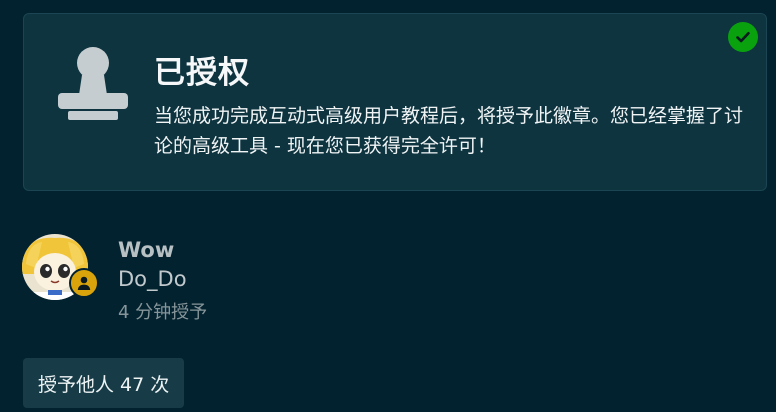  Describe the element at coordinates (222, 281) in the screenshot. I see `granted-user-row: Wow Do_Do 4 分钟授予` at that location.